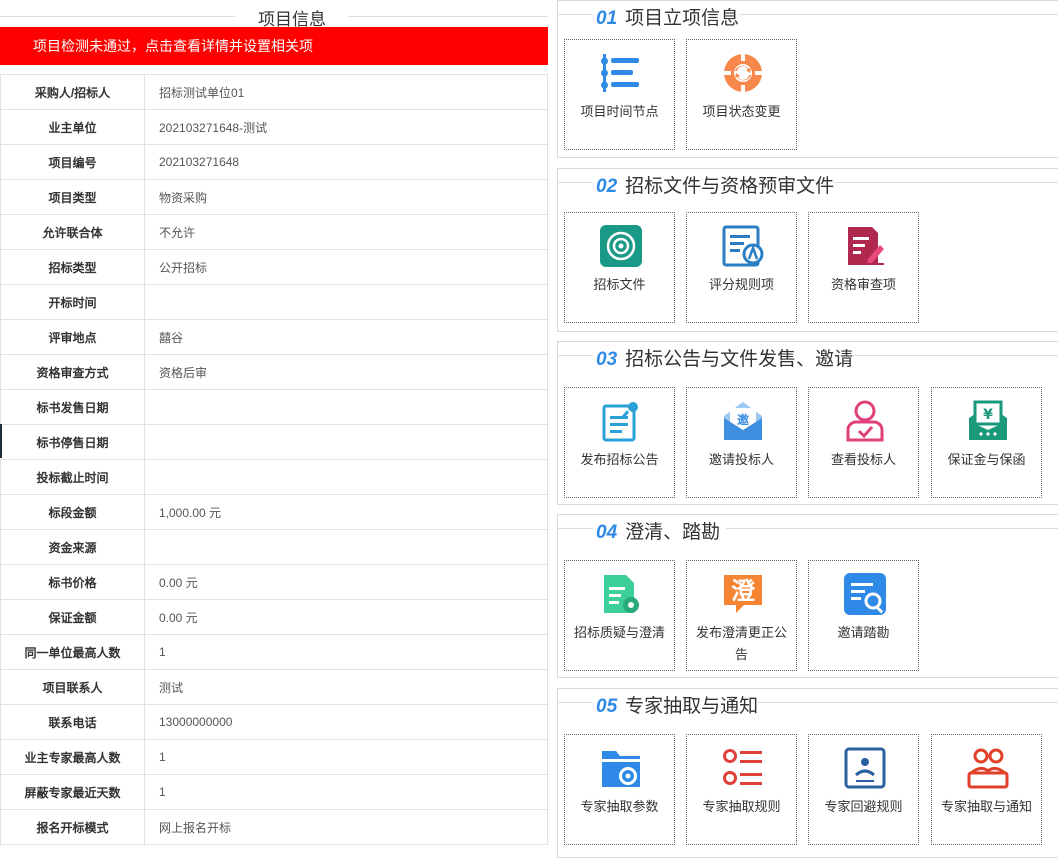 The height and width of the screenshot is (858, 1058). What do you see at coordinates (863, 632) in the screenshot?
I see `tile-label: 邀请踏勘` at bounding box center [863, 632].